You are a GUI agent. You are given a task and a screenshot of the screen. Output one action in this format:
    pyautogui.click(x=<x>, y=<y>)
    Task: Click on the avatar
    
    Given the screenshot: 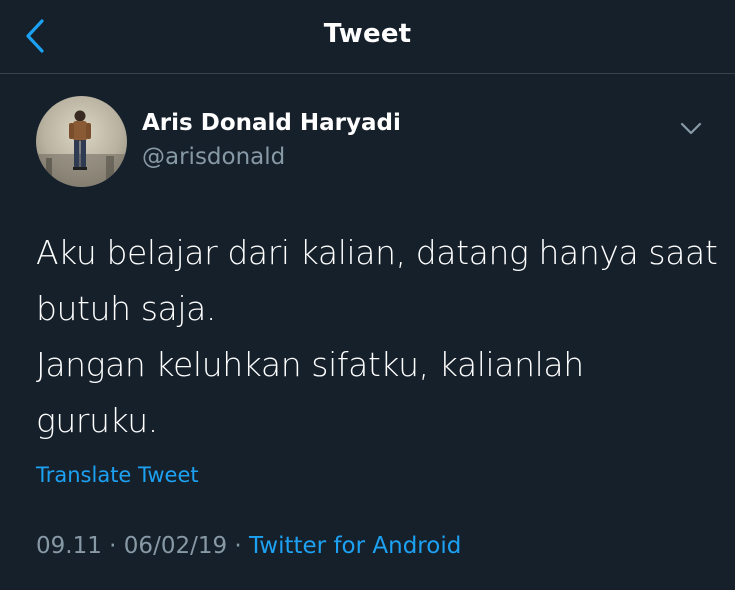 What is the action you would take?
    pyautogui.click(x=81, y=141)
    